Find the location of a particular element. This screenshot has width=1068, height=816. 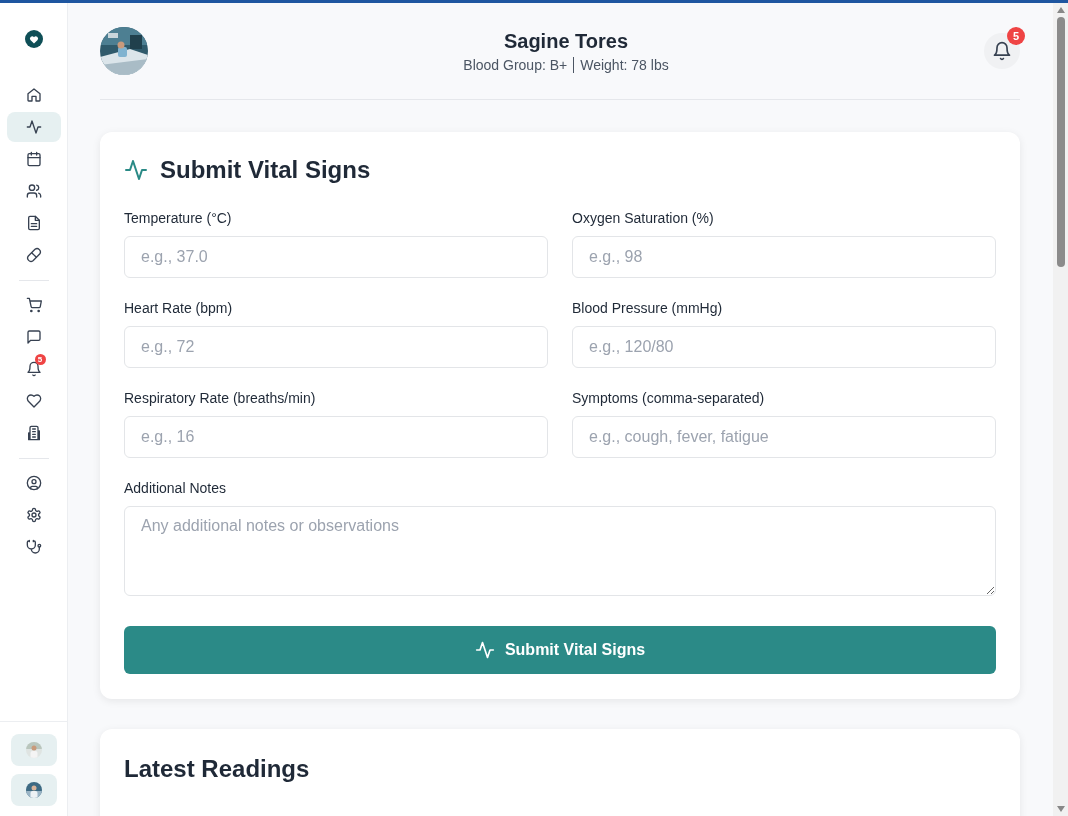

scroll-up-icon is located at coordinates (1060, 10).